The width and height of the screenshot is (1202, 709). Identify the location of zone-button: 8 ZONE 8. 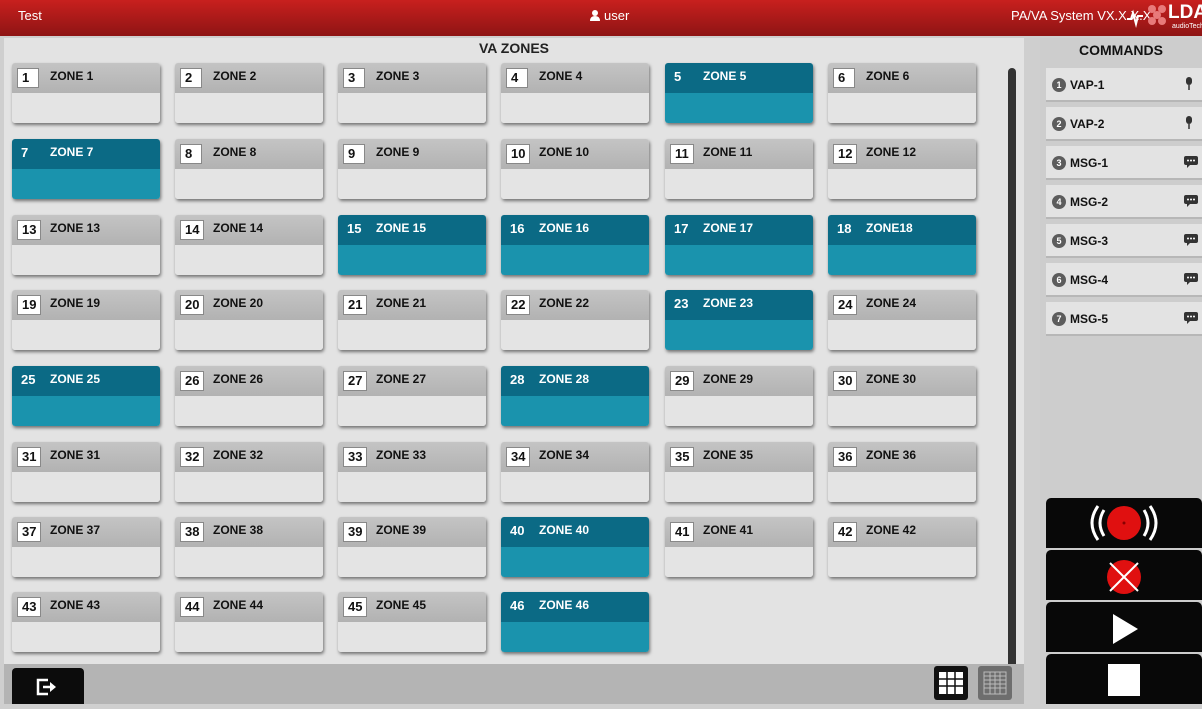
(249, 169).